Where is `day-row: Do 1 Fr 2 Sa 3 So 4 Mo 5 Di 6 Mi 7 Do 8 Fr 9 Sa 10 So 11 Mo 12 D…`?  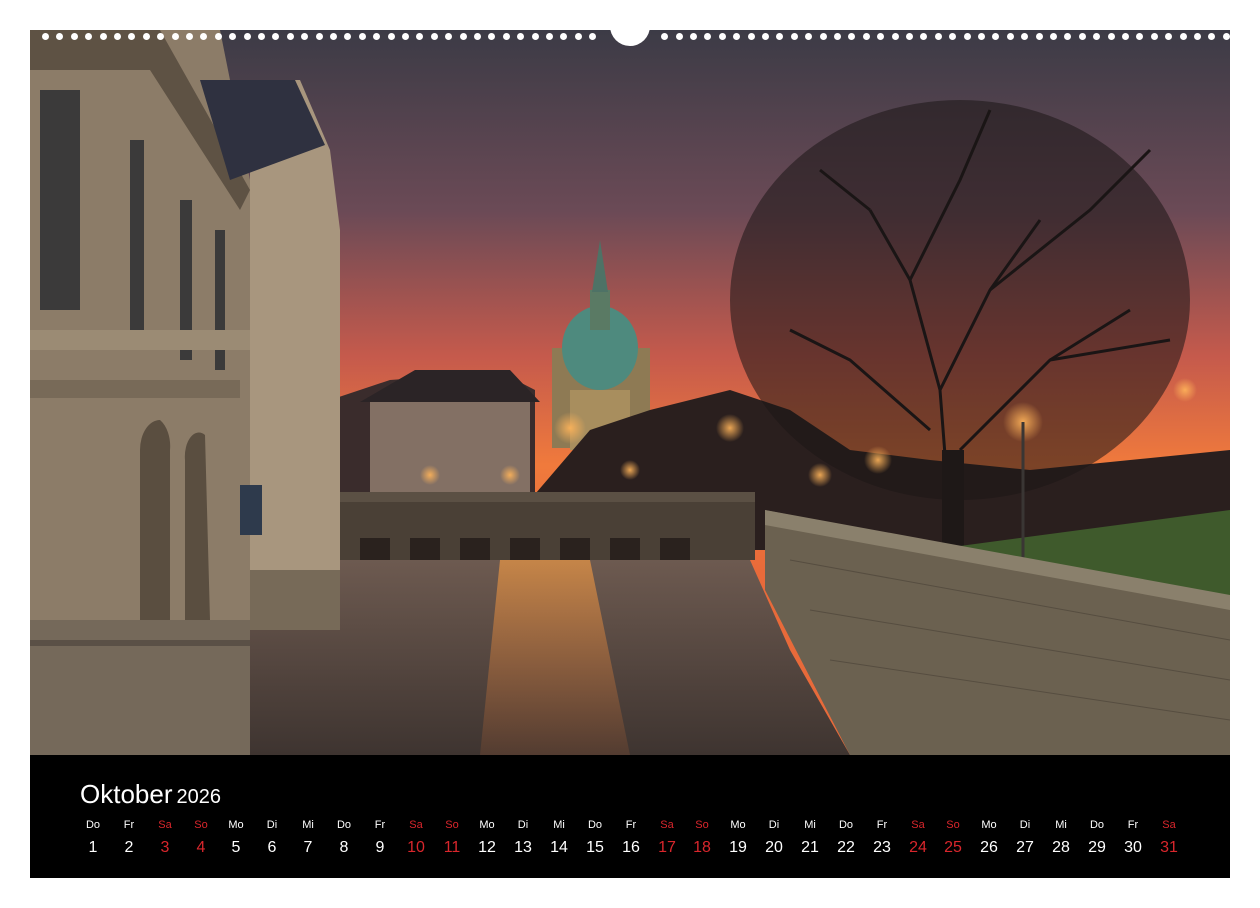 day-row: Do 1 Fr 2 Sa 3 So 4 Mo 5 Di 6 Mi 7 Do 8 Fr 9 Sa 10 So 11 Mo 12 D… is located at coordinates (637, 842).